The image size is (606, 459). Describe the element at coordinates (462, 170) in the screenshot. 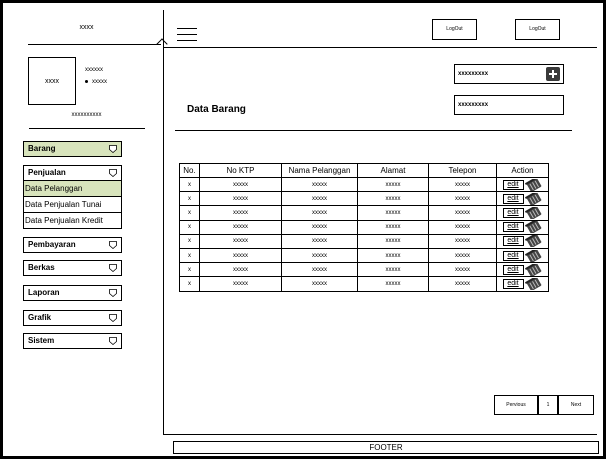

I see `col-telepon: Telepon` at that location.